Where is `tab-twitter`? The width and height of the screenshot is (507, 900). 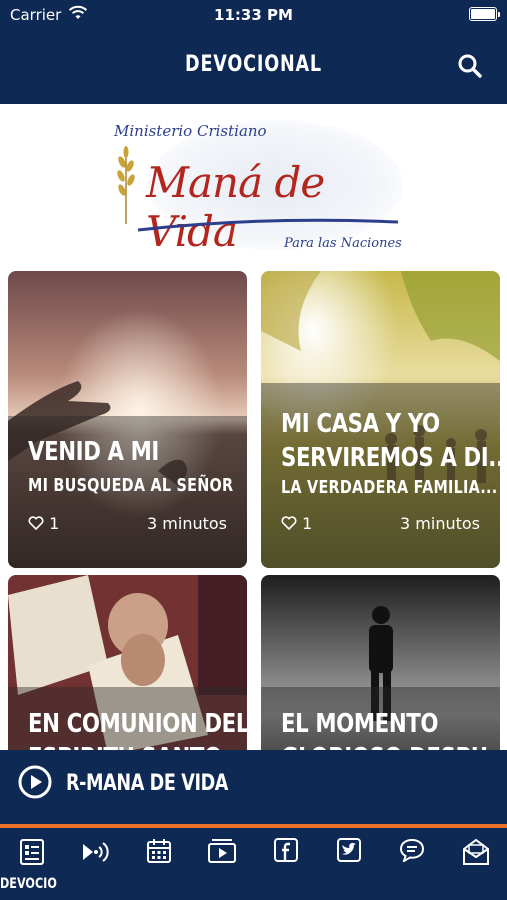
tab-twitter is located at coordinates (348, 864).